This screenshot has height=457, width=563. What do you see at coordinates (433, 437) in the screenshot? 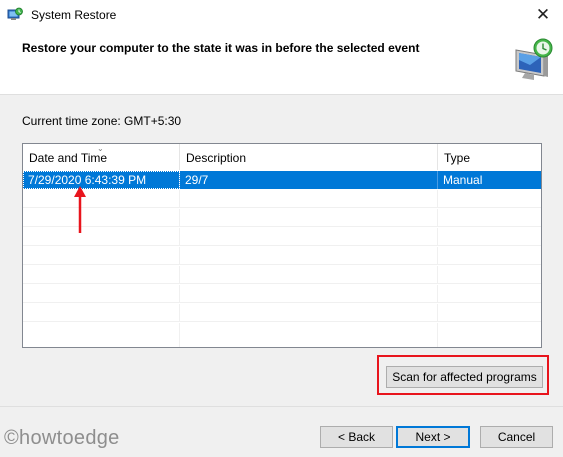
I see `next-button: Next >` at bounding box center [433, 437].